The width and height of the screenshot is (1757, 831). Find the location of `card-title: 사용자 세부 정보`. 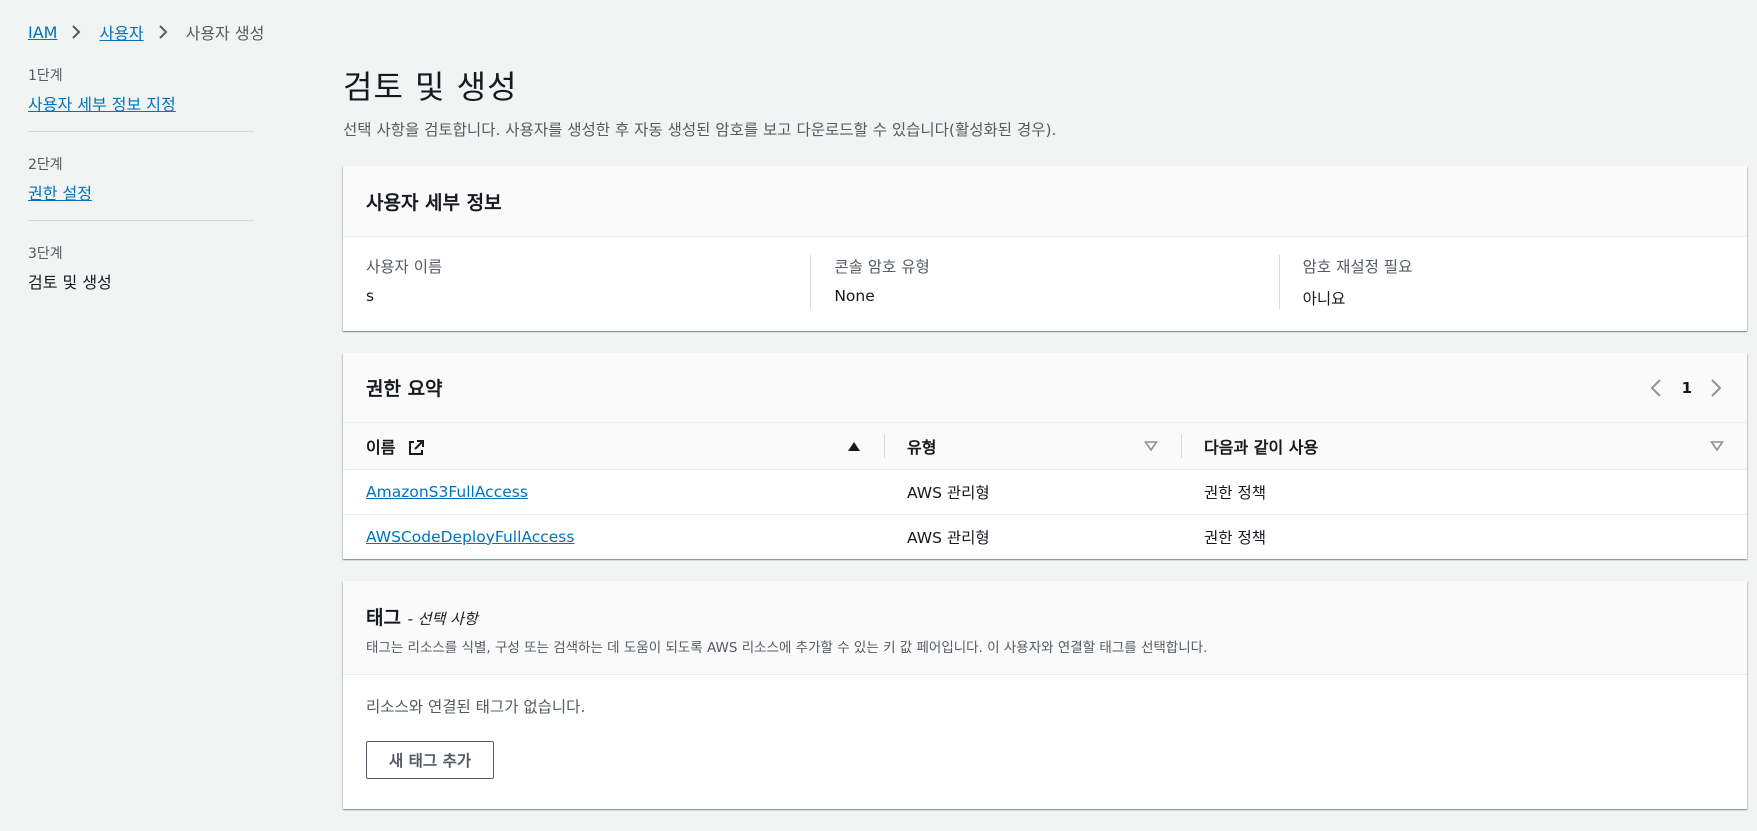

card-title: 사용자 세부 정보 is located at coordinates (434, 202).